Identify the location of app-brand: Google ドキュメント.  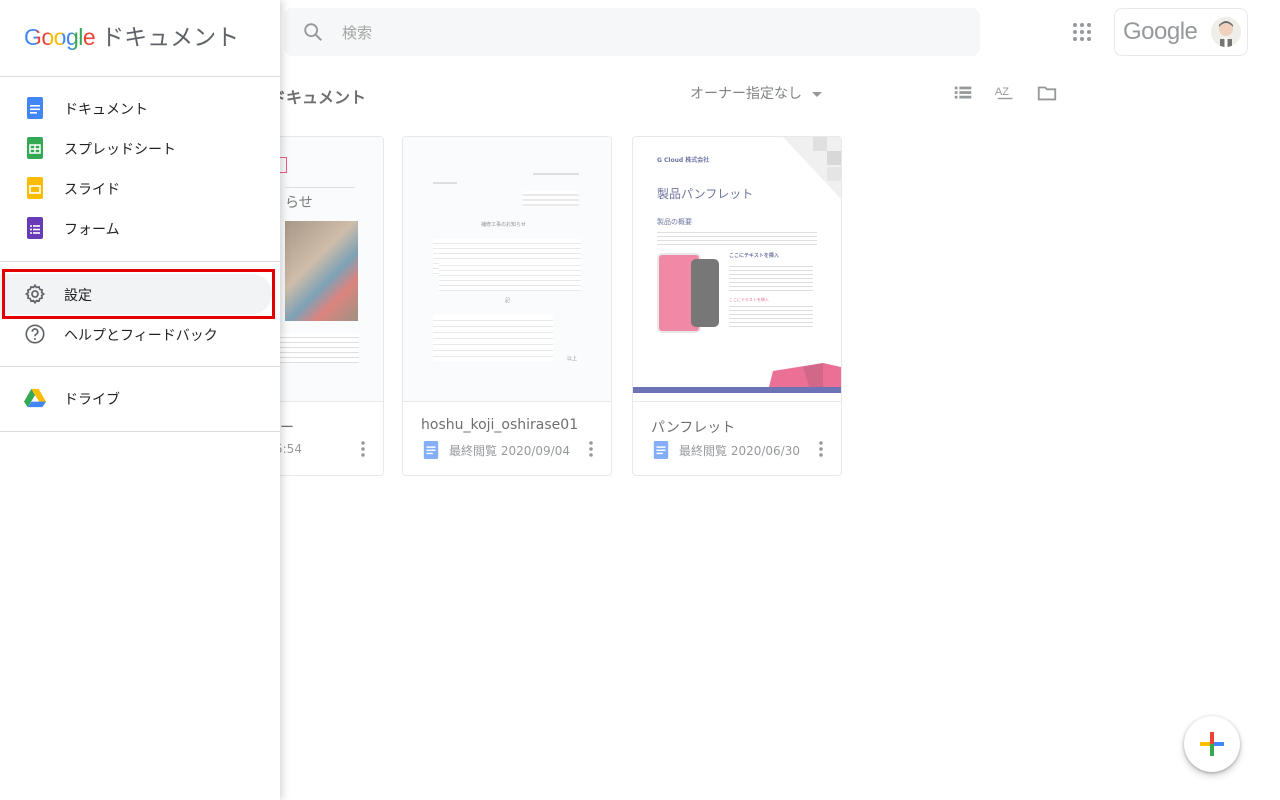
(131, 35).